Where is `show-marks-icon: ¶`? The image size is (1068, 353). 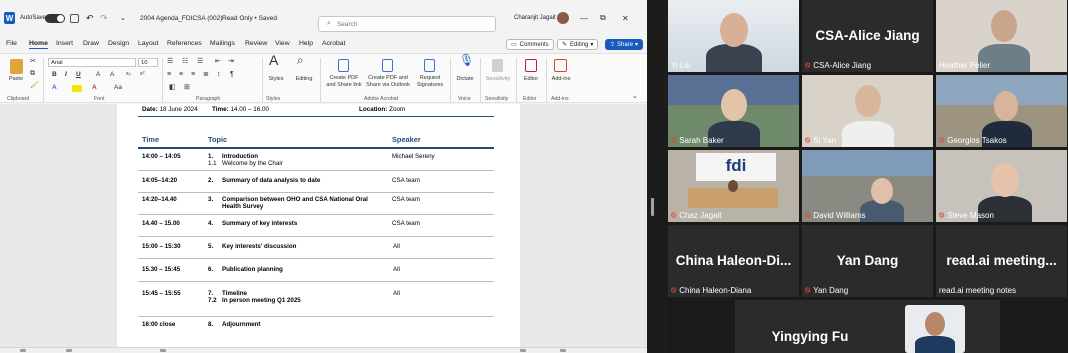 show-marks-icon: ¶ is located at coordinates (232, 74).